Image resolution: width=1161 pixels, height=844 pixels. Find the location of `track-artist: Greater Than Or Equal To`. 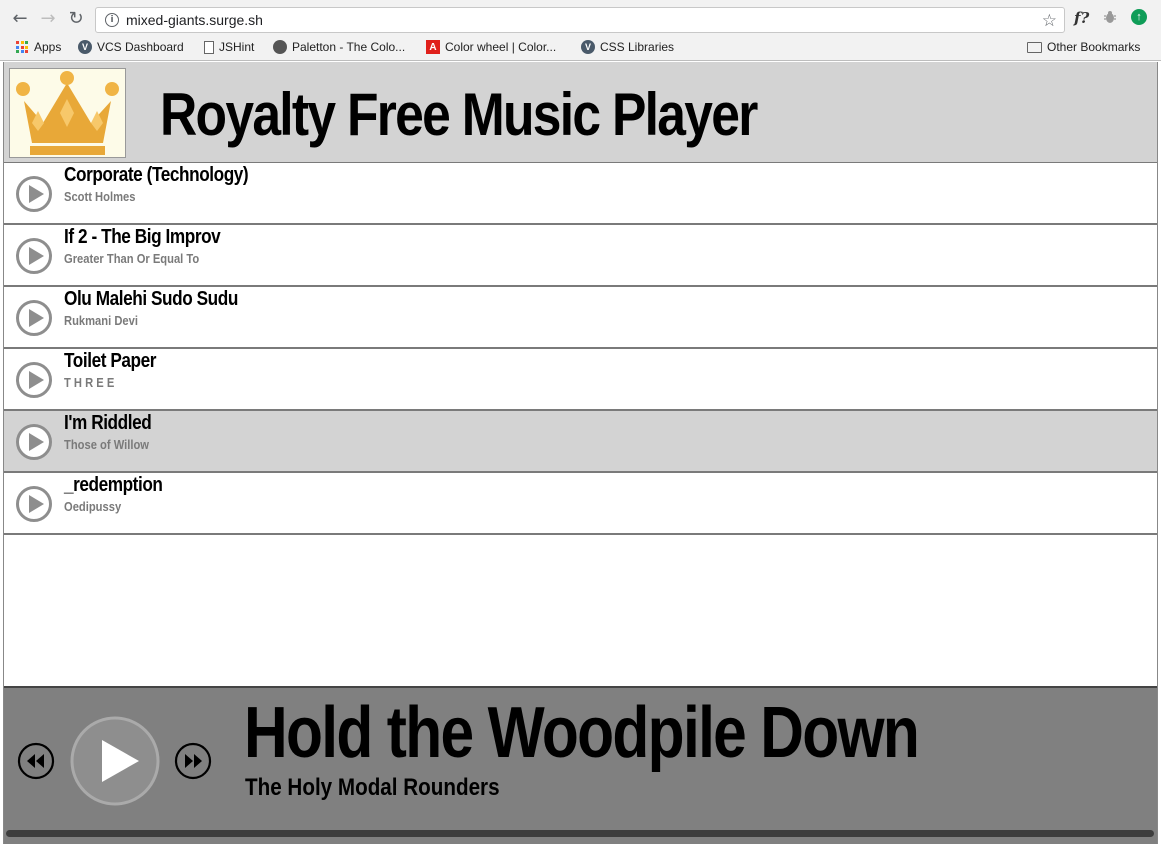

track-artist: Greater Than Or Equal To is located at coordinates (132, 258).